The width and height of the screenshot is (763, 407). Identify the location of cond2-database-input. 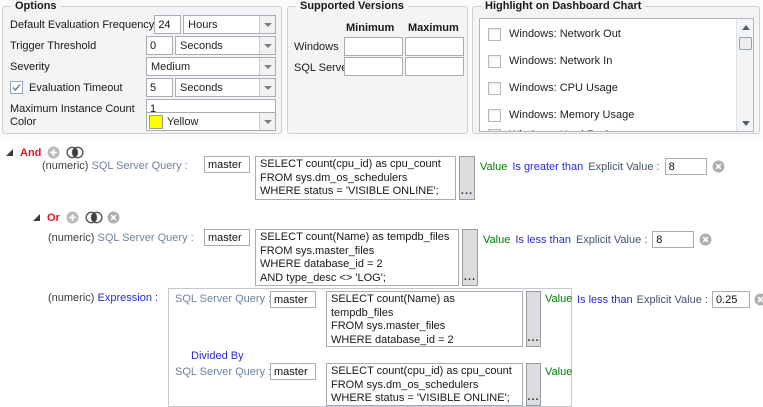
(227, 237).